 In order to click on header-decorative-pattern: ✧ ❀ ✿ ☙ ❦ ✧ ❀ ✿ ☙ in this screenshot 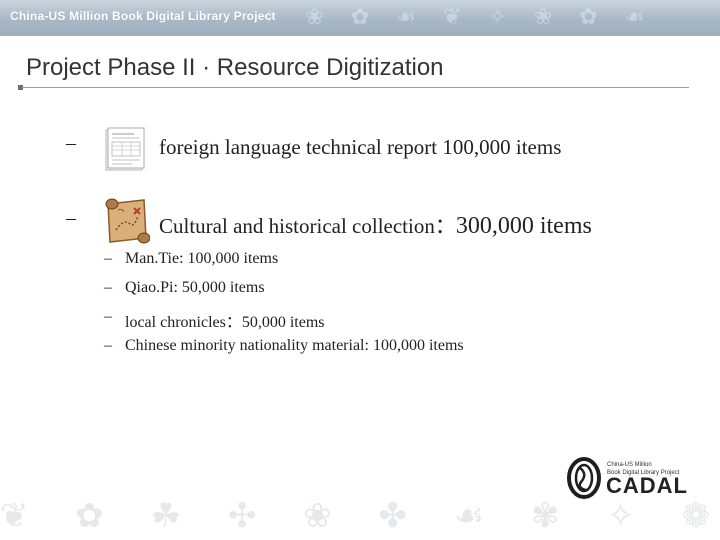, I will do `click(457, 17)`.